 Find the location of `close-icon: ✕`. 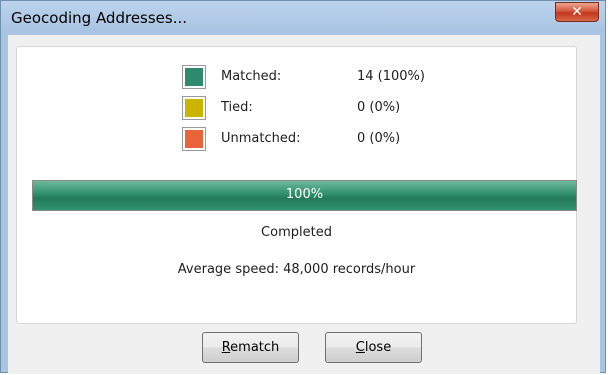

close-icon: ✕ is located at coordinates (577, 12).